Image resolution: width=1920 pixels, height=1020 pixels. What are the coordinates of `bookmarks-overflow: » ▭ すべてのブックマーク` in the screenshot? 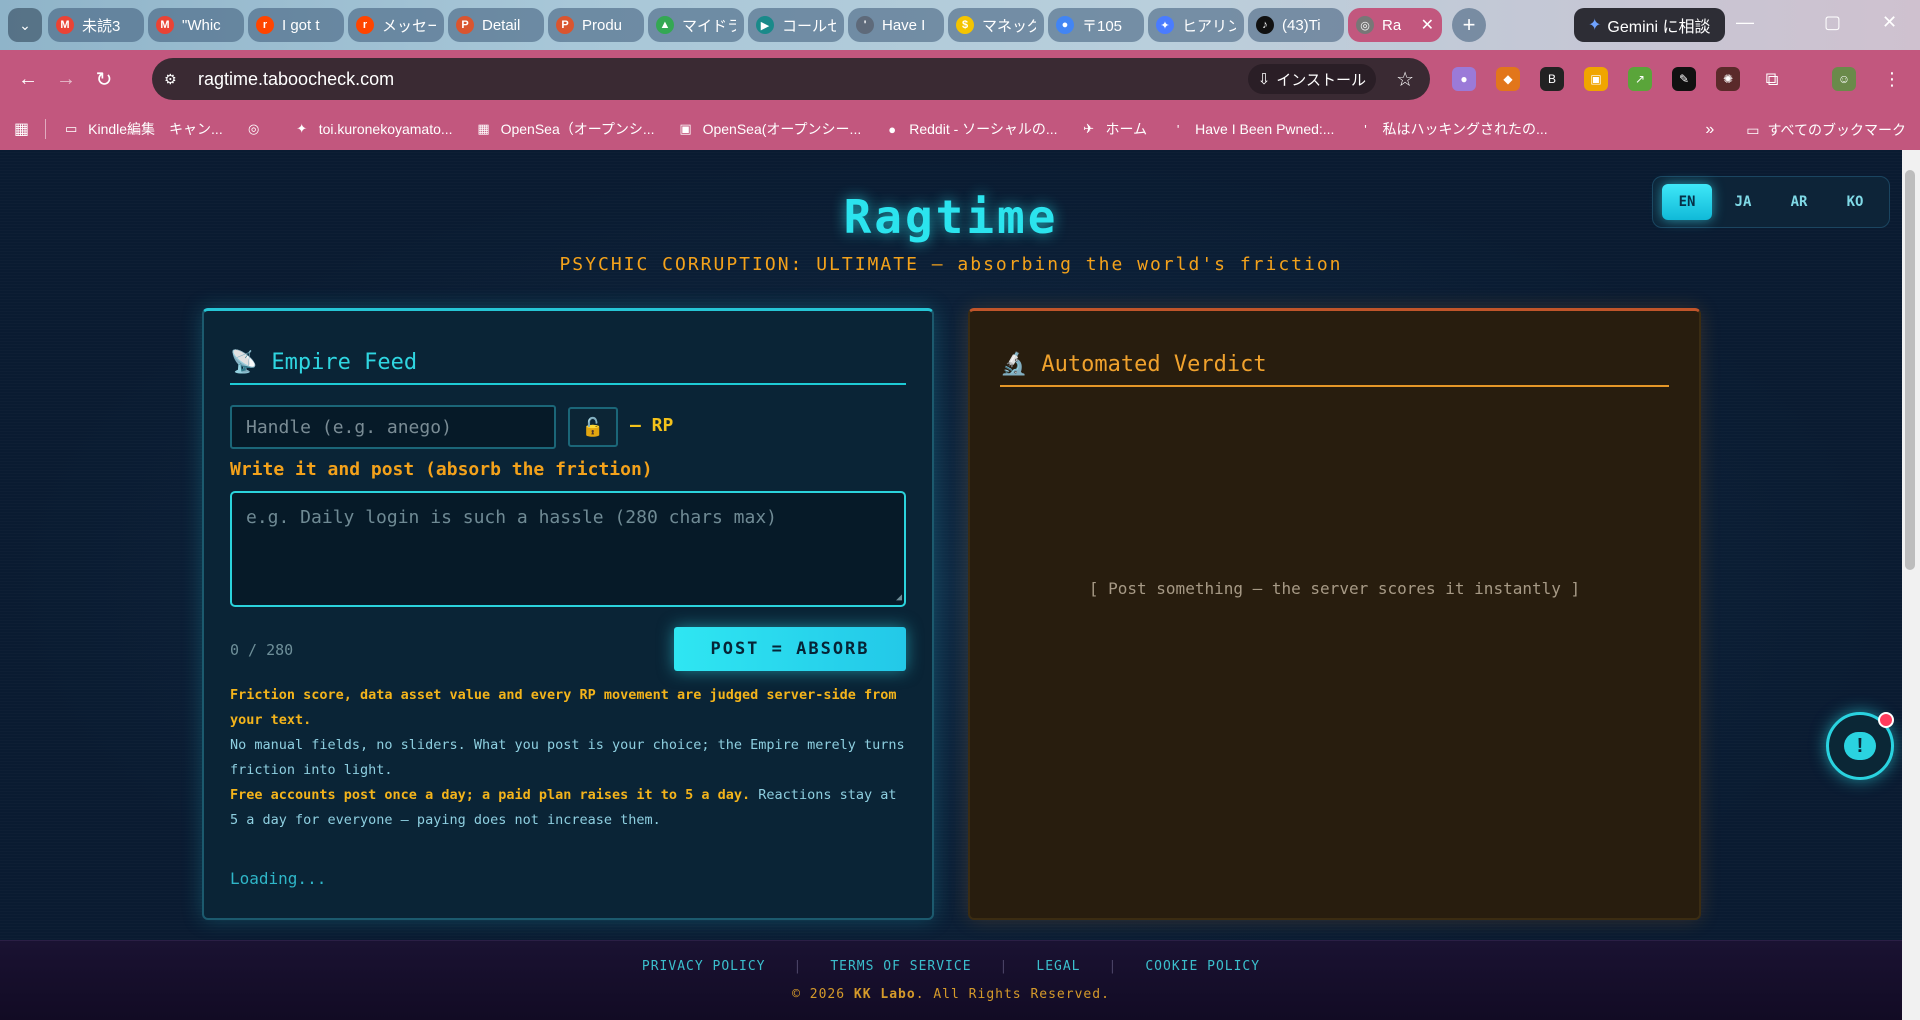 It's located at (1805, 130).